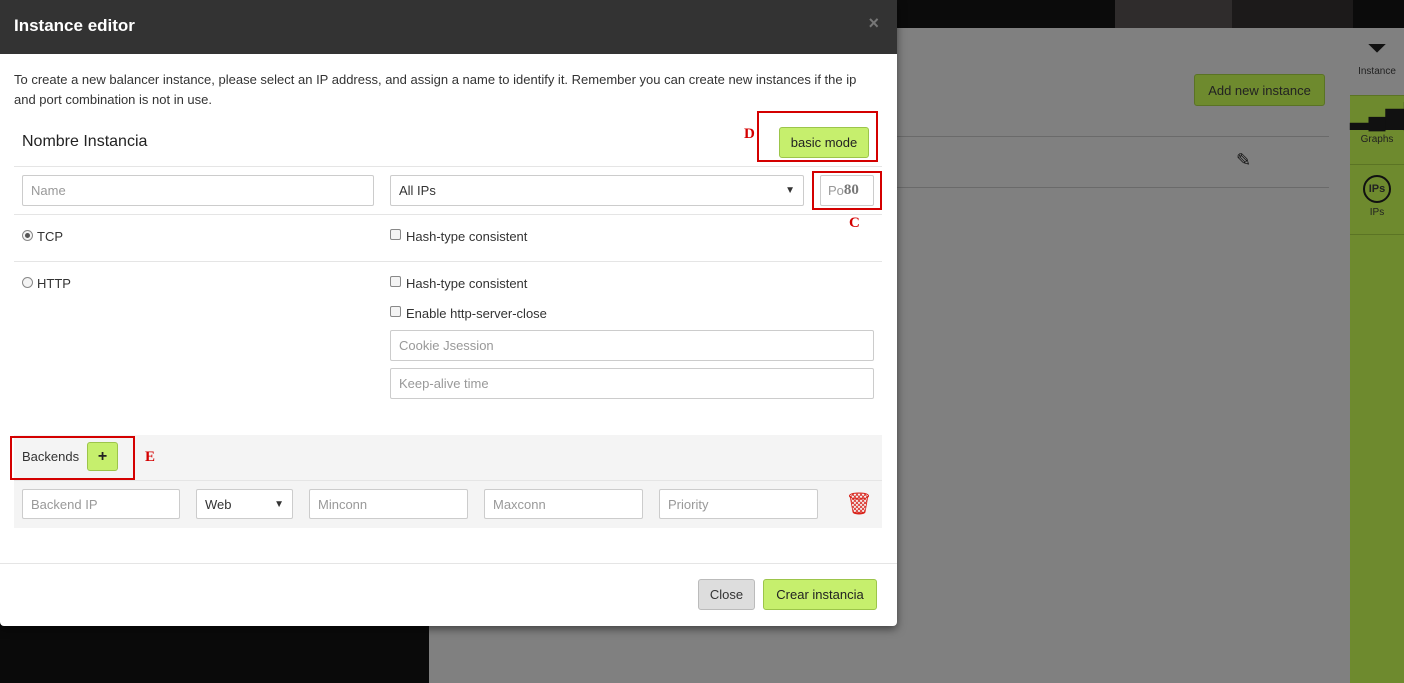  What do you see at coordinates (1292, 14) in the screenshot?
I see `top-bar-user` at bounding box center [1292, 14].